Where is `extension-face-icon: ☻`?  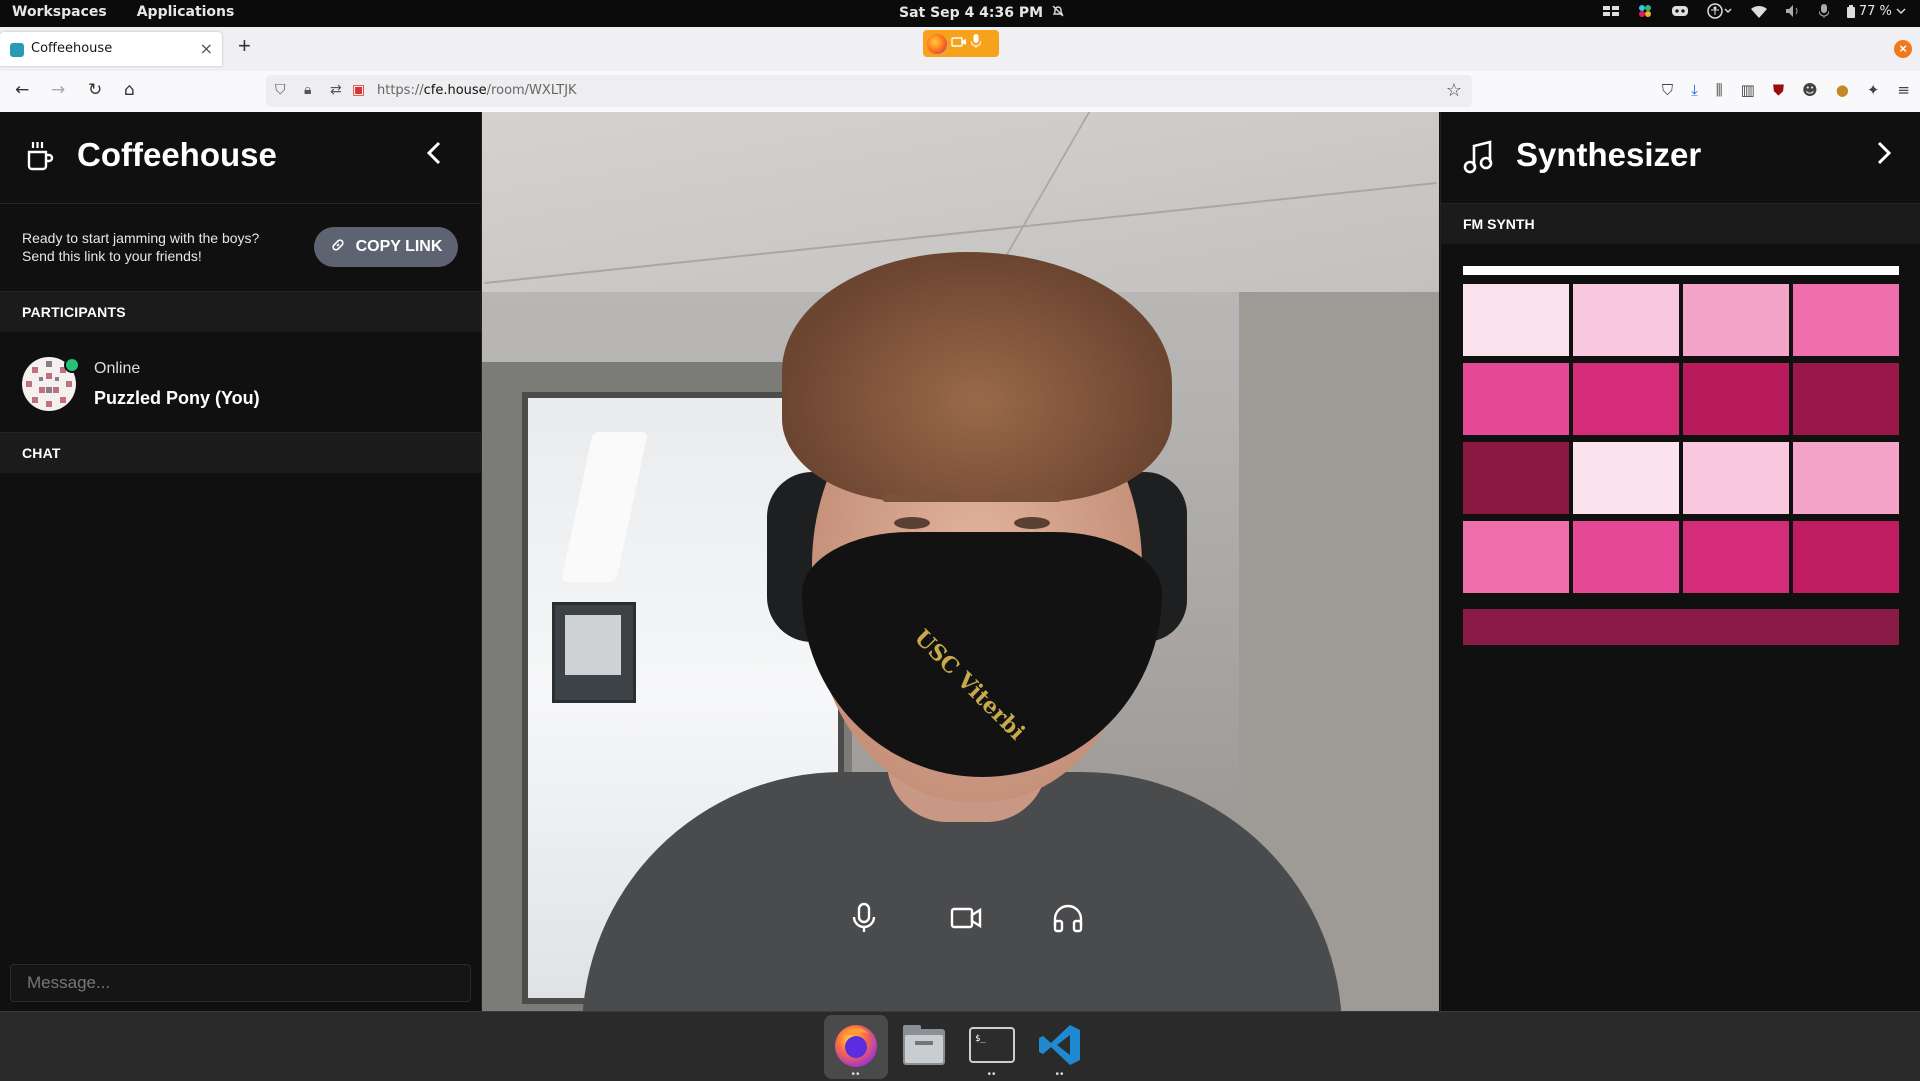
extension-face-icon: ☻ is located at coordinates (1810, 90).